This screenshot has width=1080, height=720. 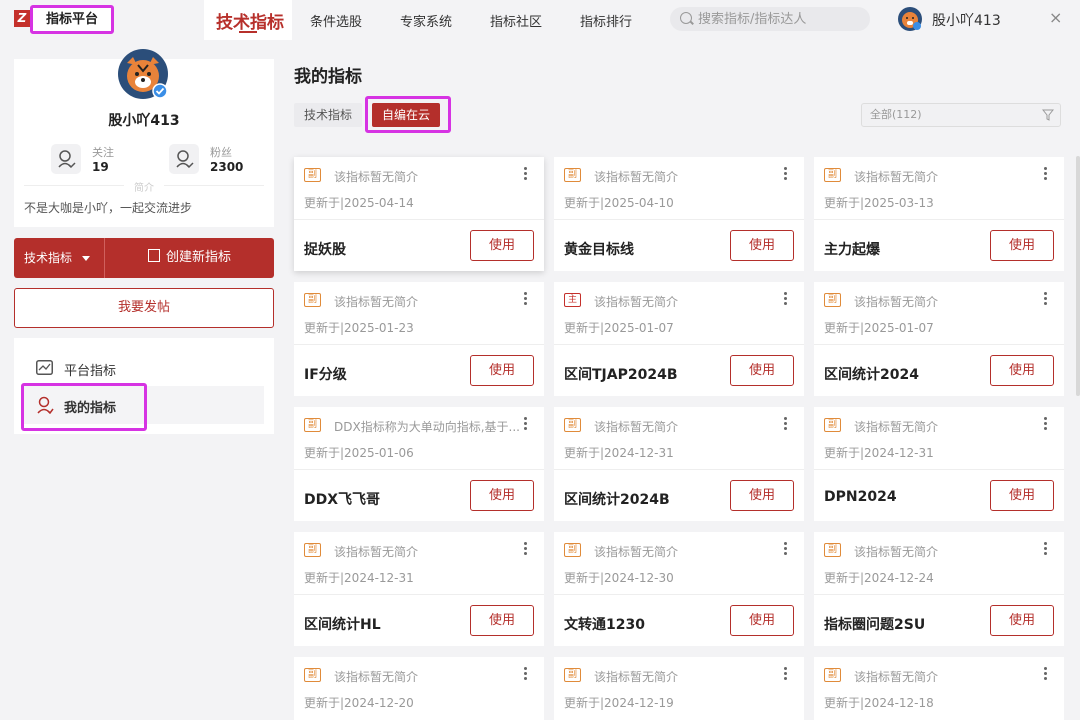 I want to click on updated-date: 更新于|2025-01-07, so click(x=879, y=328).